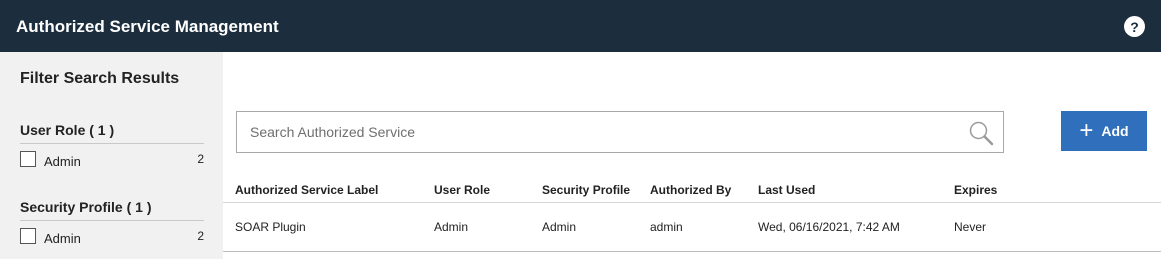 The width and height of the screenshot is (1161, 259). What do you see at coordinates (100, 78) in the screenshot?
I see `sidebar-title: Filter Search Results` at bounding box center [100, 78].